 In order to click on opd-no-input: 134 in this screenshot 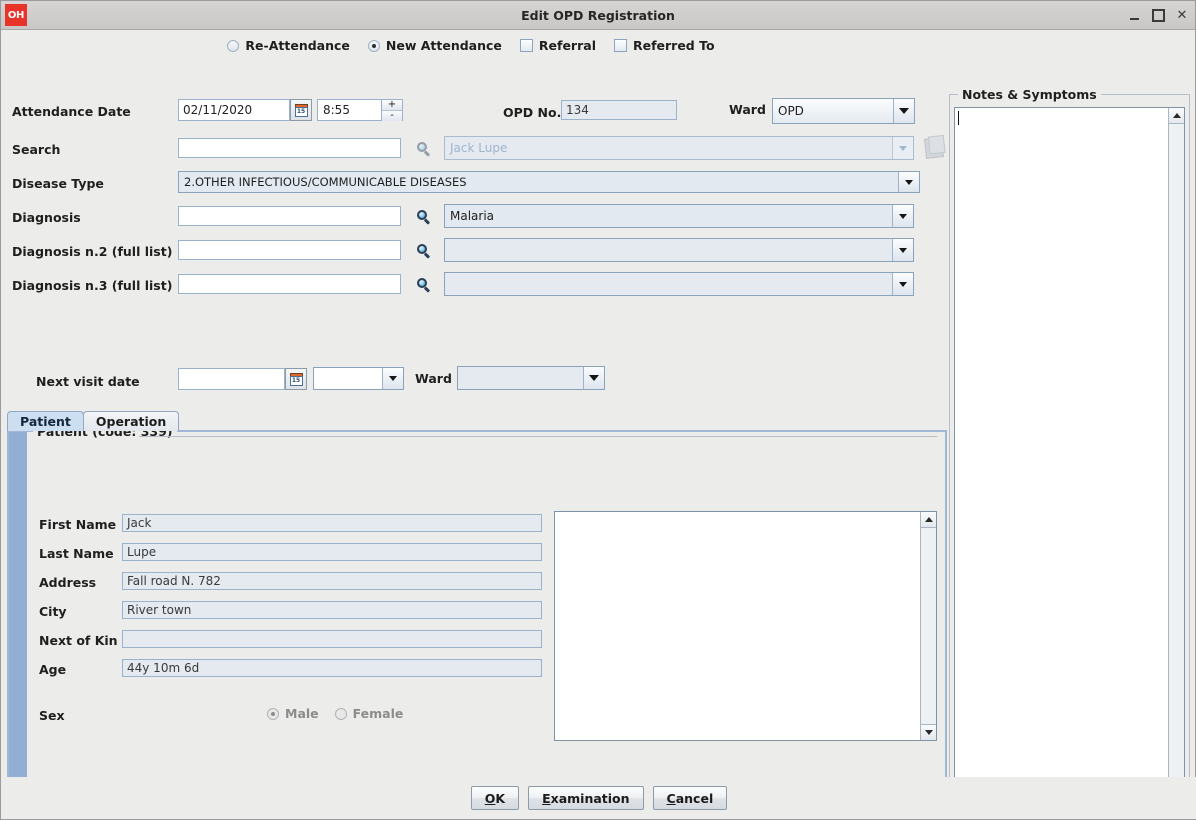, I will do `click(619, 110)`.